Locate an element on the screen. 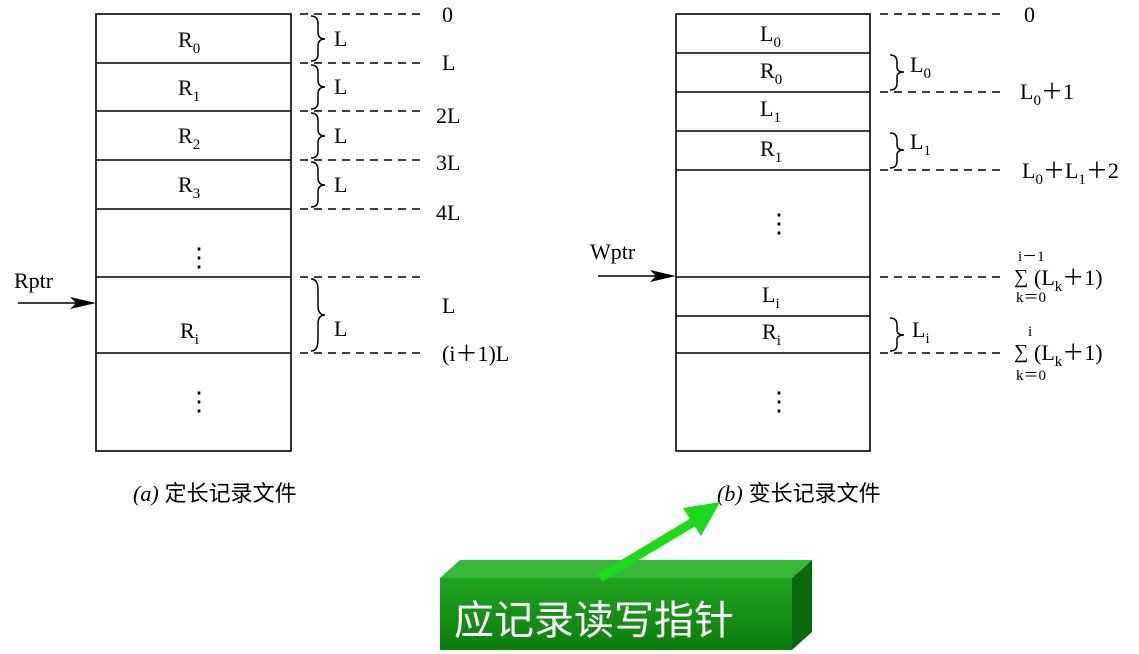 The height and width of the screenshot is (654, 1139). banner-text: 应记录读写指针 is located at coordinates (594, 621).